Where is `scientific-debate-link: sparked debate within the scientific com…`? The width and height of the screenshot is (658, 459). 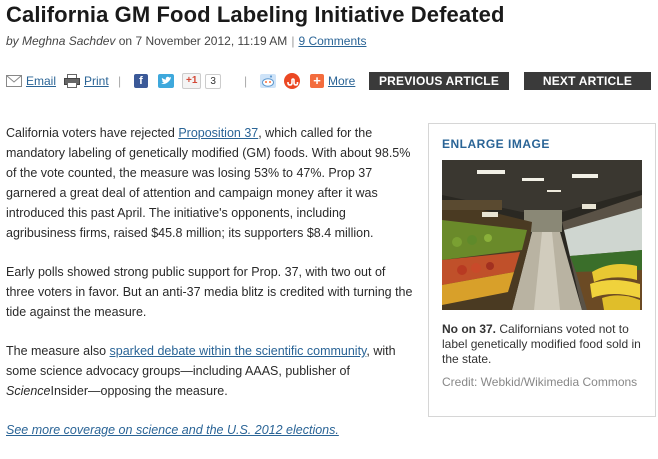 scientific-debate-link: sparked debate within the scientific com… is located at coordinates (238, 351).